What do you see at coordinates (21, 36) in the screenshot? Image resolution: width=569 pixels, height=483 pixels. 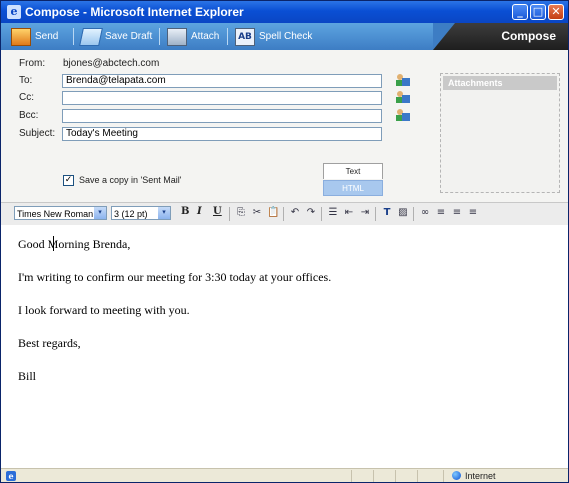 I see `send-envelope-icon` at bounding box center [21, 36].